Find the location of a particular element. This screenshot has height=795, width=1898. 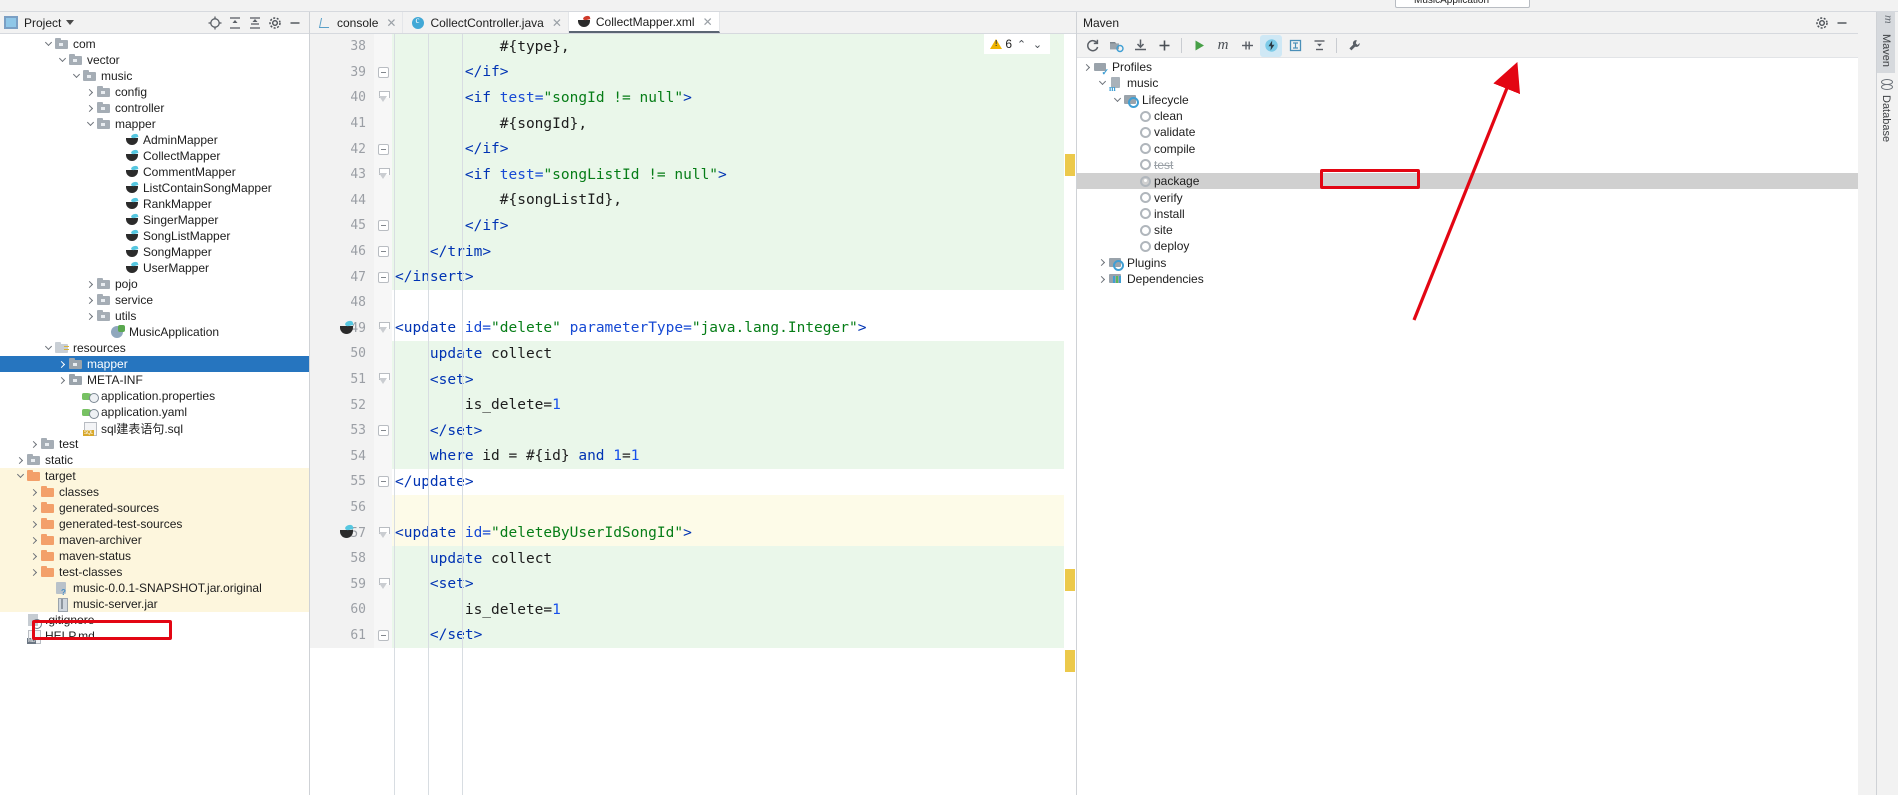

code-line-text: where id = #{id} and 1 = 1 is located at coordinates (734, 456).